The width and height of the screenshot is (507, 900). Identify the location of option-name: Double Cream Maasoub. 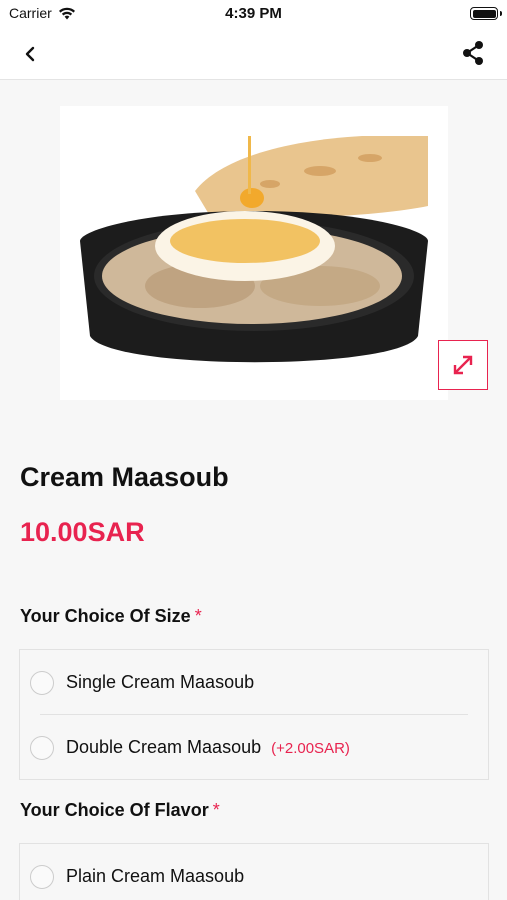
(164, 747).